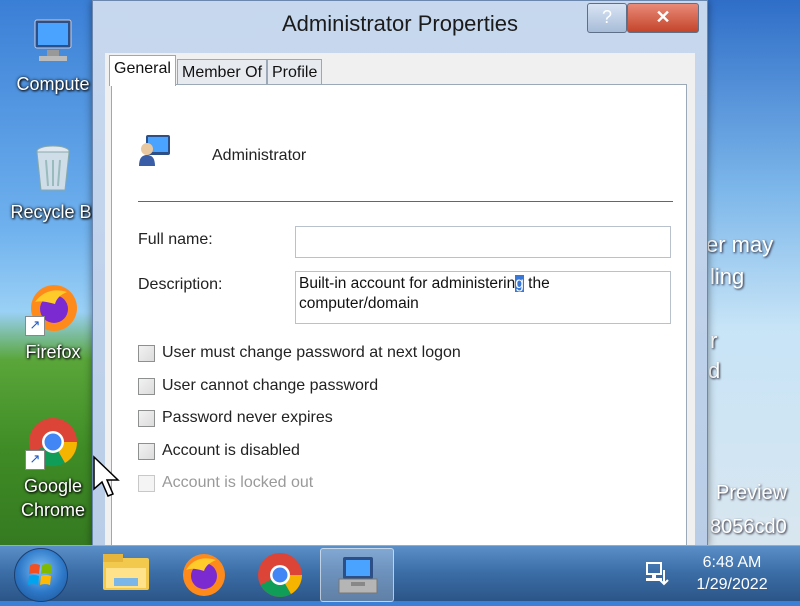  What do you see at coordinates (714, 370) in the screenshot?
I see `wallpaper-text: d` at bounding box center [714, 370].